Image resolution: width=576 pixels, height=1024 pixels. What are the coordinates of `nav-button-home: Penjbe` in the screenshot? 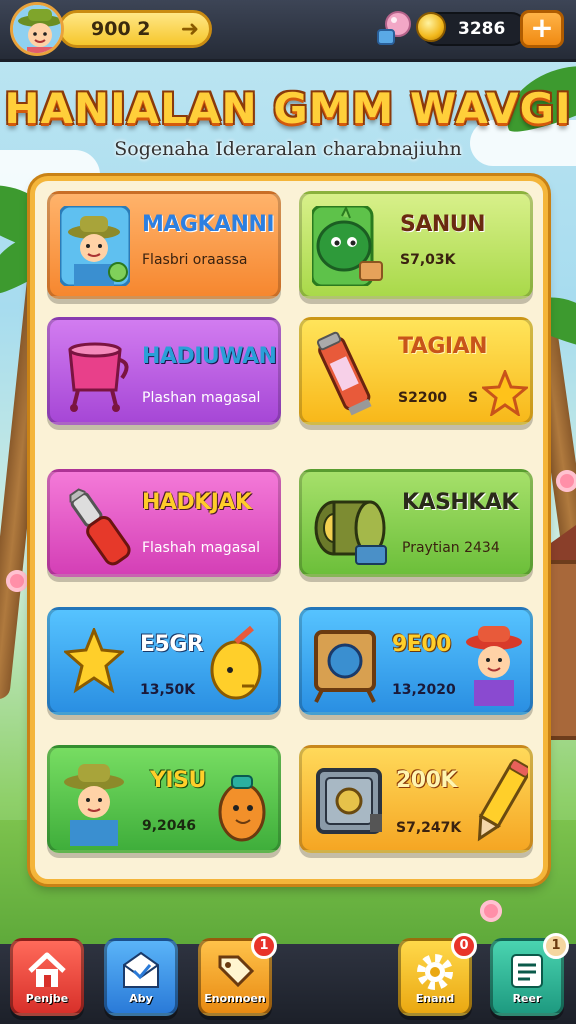 It's located at (47, 977).